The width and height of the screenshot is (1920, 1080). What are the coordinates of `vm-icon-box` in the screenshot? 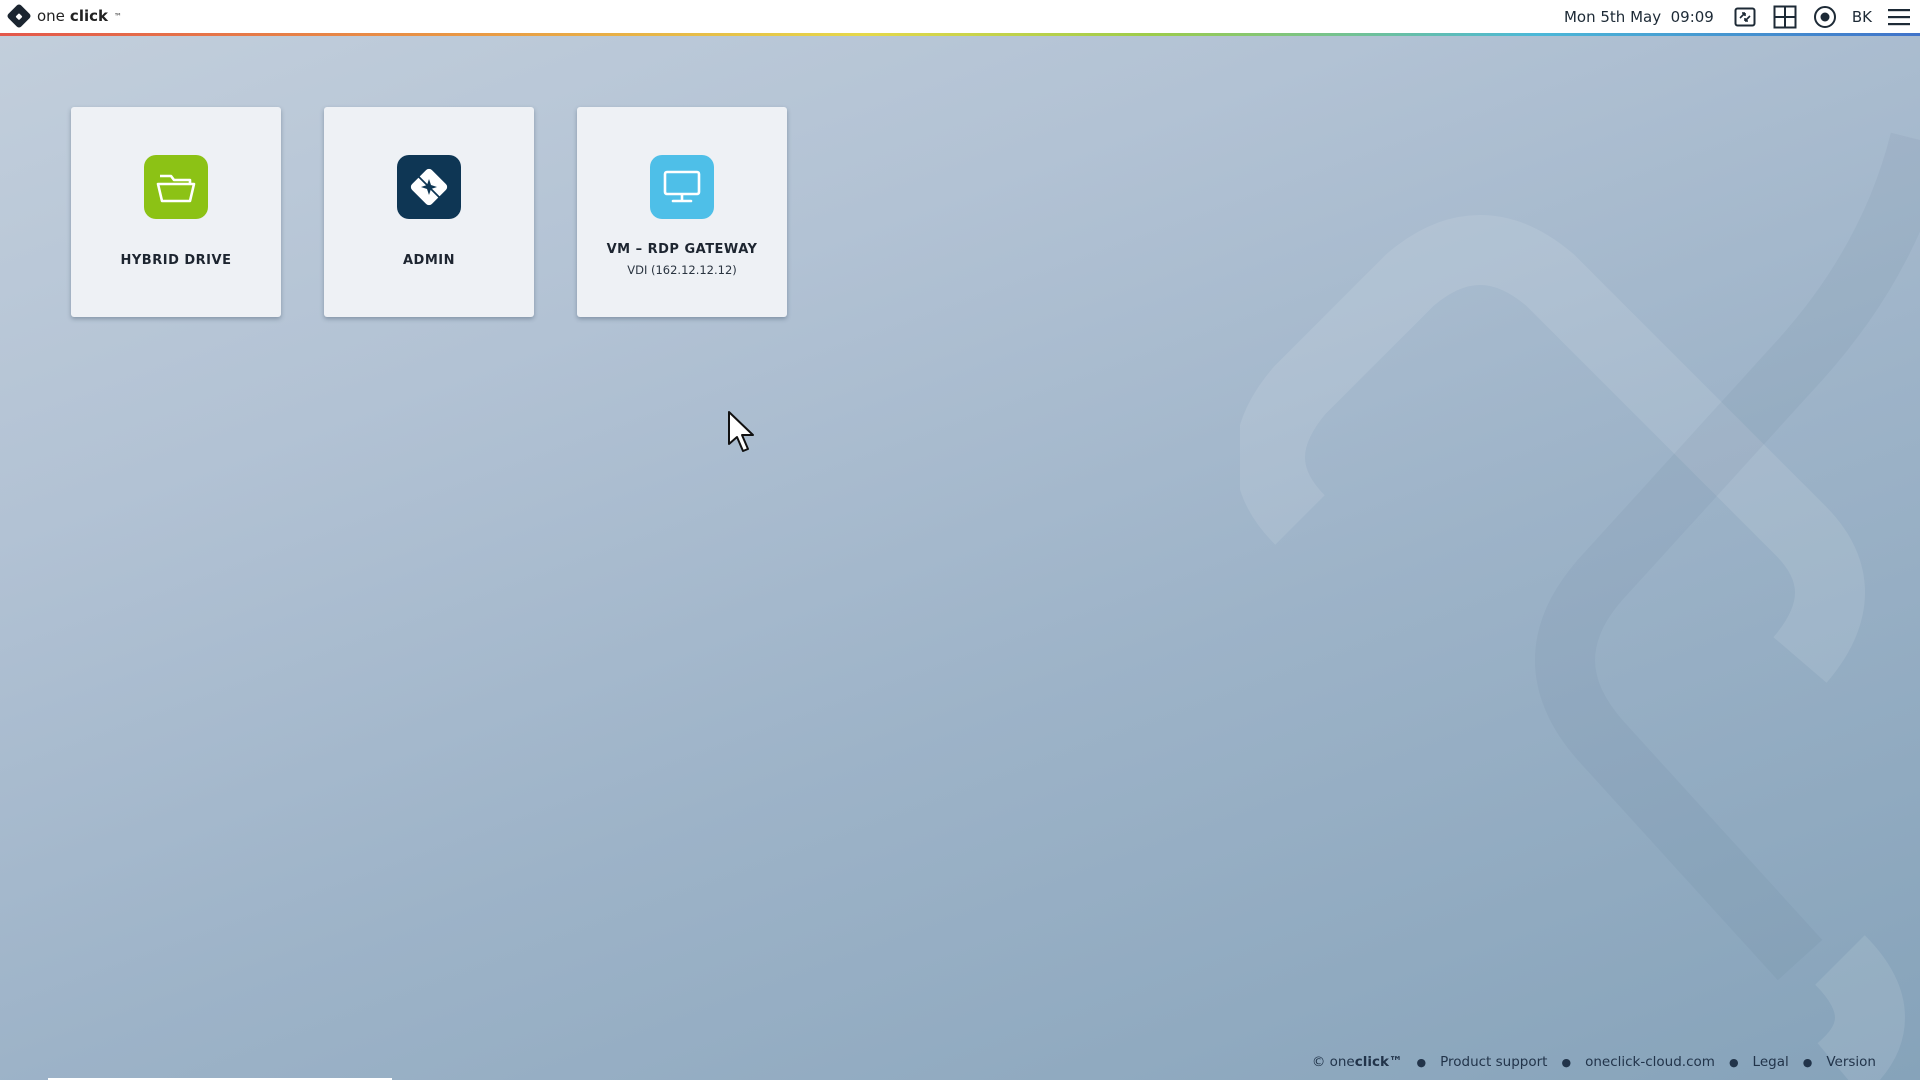 It's located at (682, 187).